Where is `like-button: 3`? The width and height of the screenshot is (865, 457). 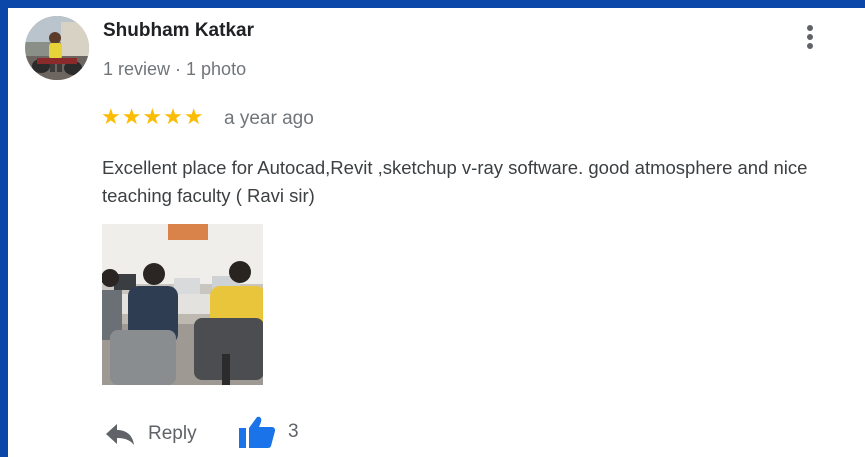 like-button: 3 is located at coordinates (268, 432).